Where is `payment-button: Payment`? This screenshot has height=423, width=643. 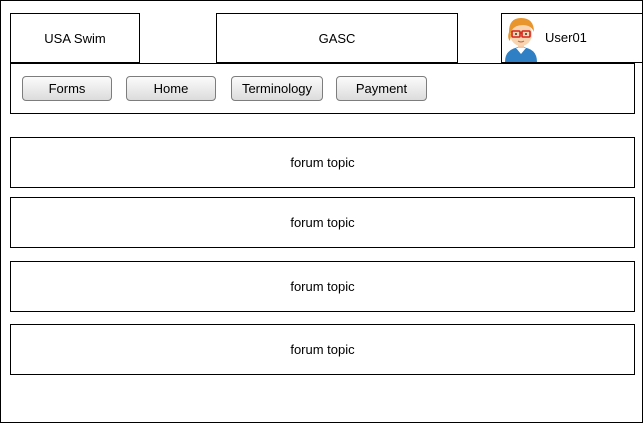
payment-button: Payment is located at coordinates (381, 88).